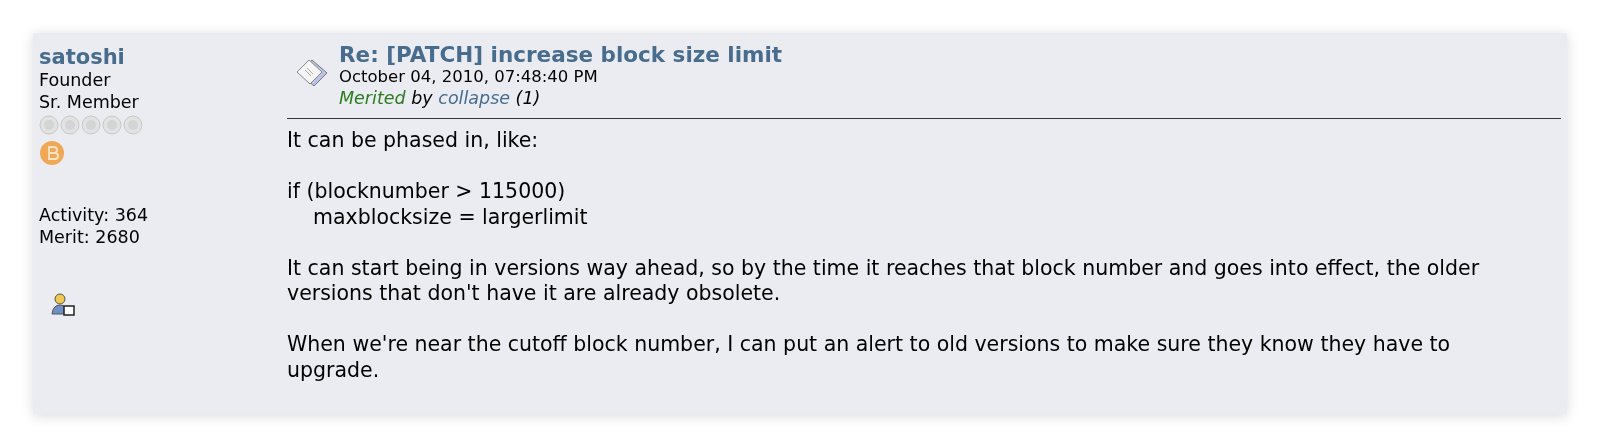 The height and width of the screenshot is (447, 1600). Describe the element at coordinates (413, 141) in the screenshot. I see `post-paragraph: It can be phased in, like:` at that location.